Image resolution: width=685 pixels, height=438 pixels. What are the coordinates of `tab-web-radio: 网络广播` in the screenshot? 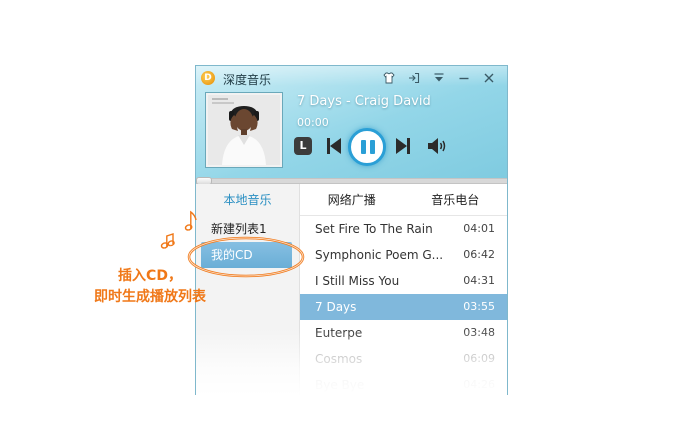 It's located at (352, 199).